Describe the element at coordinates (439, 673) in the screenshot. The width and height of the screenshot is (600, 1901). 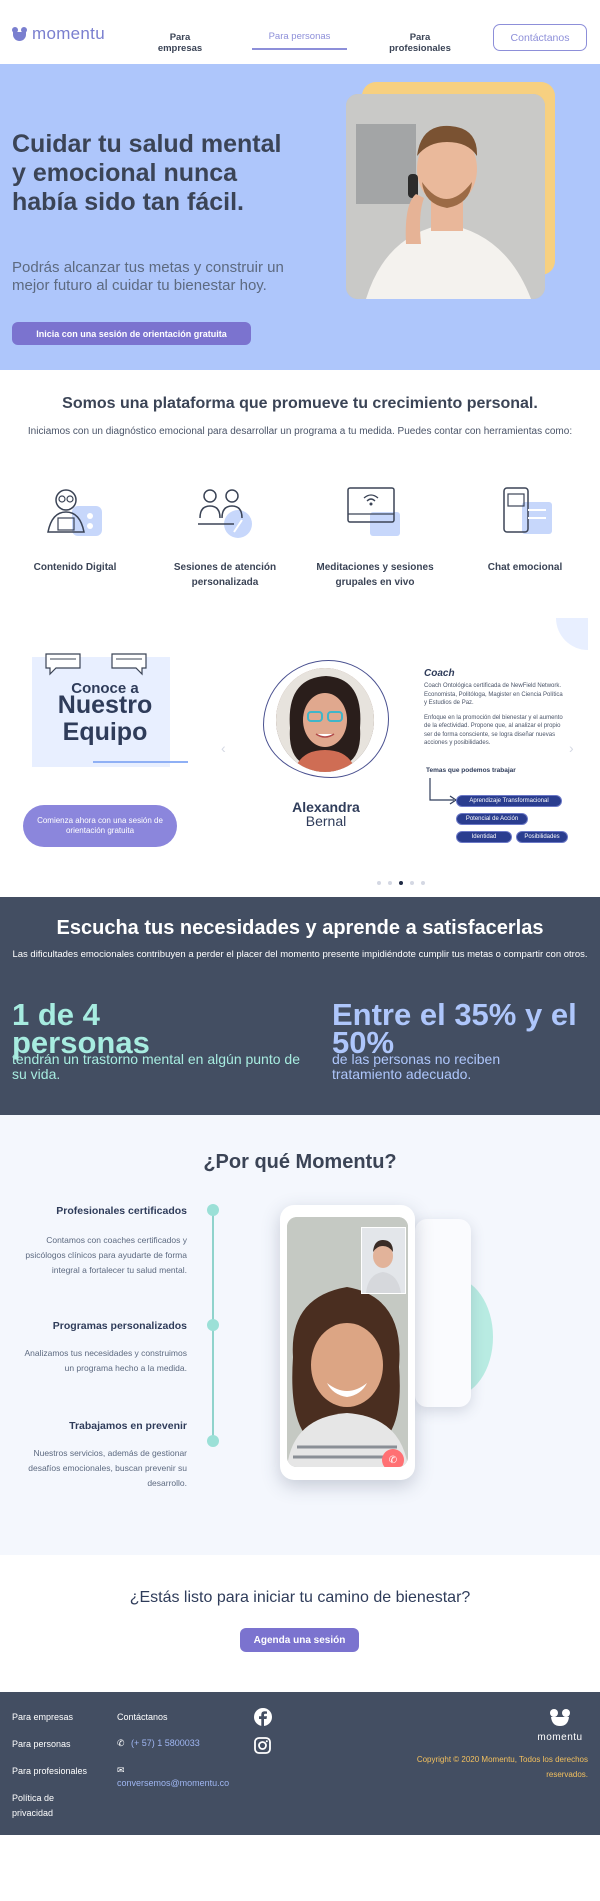
I see `coach-role: Coach` at that location.